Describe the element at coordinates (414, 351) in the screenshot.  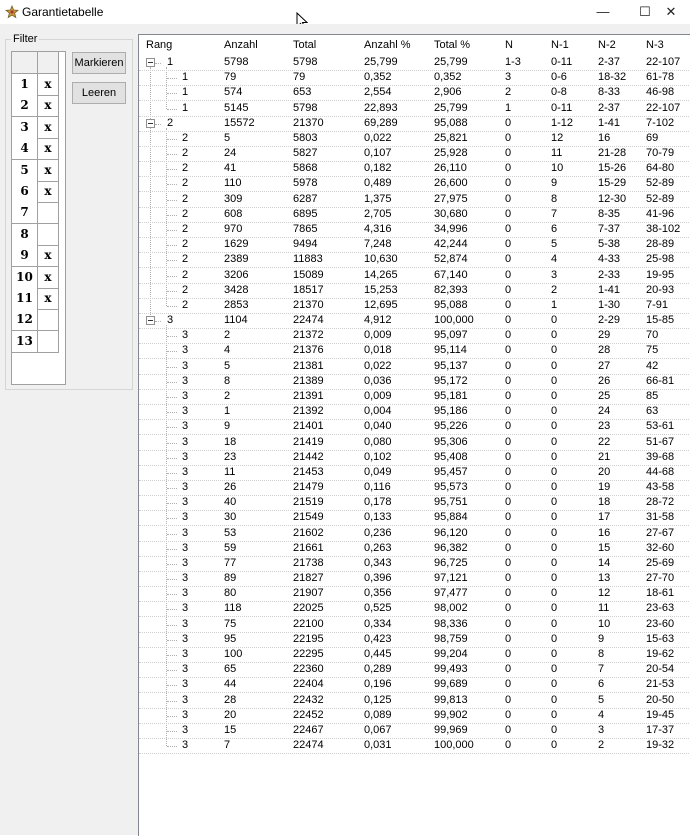
I see `tree-child-row: 3 4 21376 0,018 95,114 0 0 28 75` at that location.